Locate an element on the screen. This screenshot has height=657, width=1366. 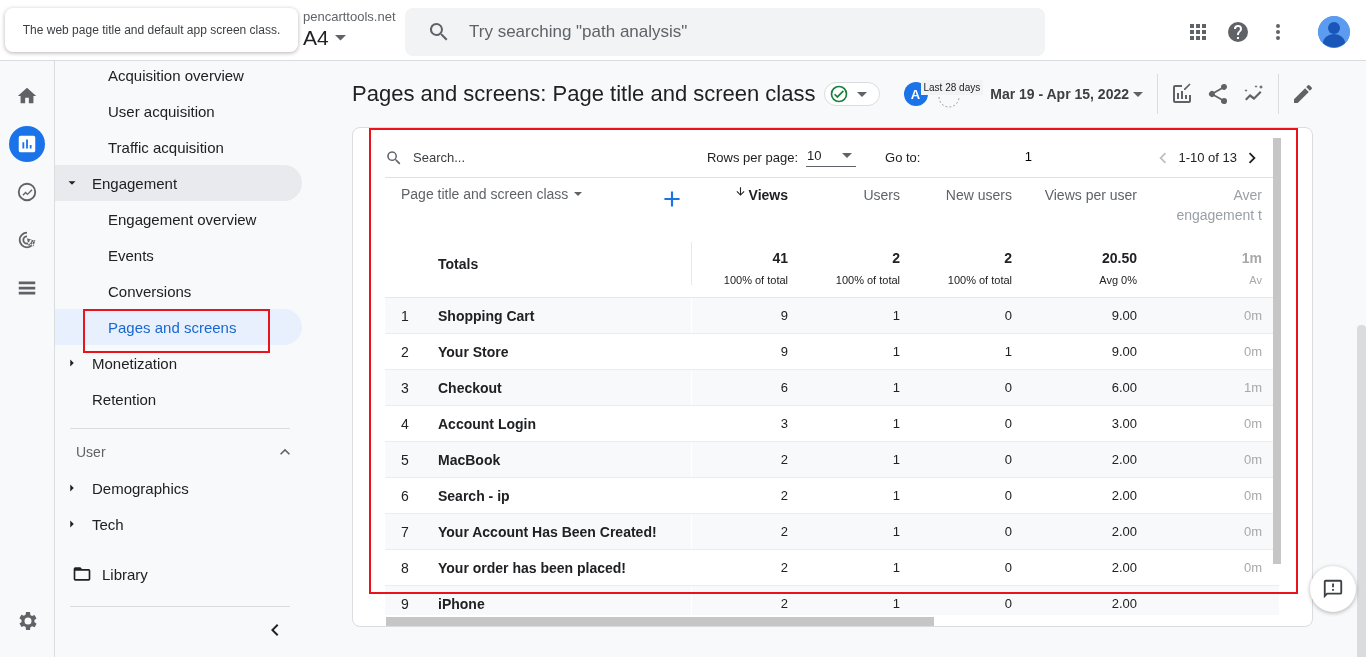
total-value: 20.50 is located at coordinates (1119, 258).